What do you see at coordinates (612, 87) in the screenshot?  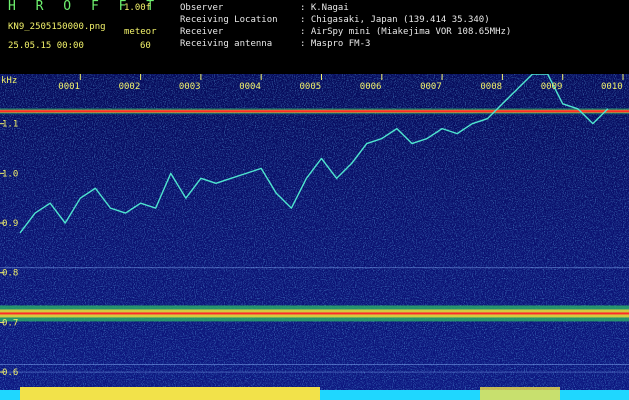 I see `time-marker-9: 0010` at bounding box center [612, 87].